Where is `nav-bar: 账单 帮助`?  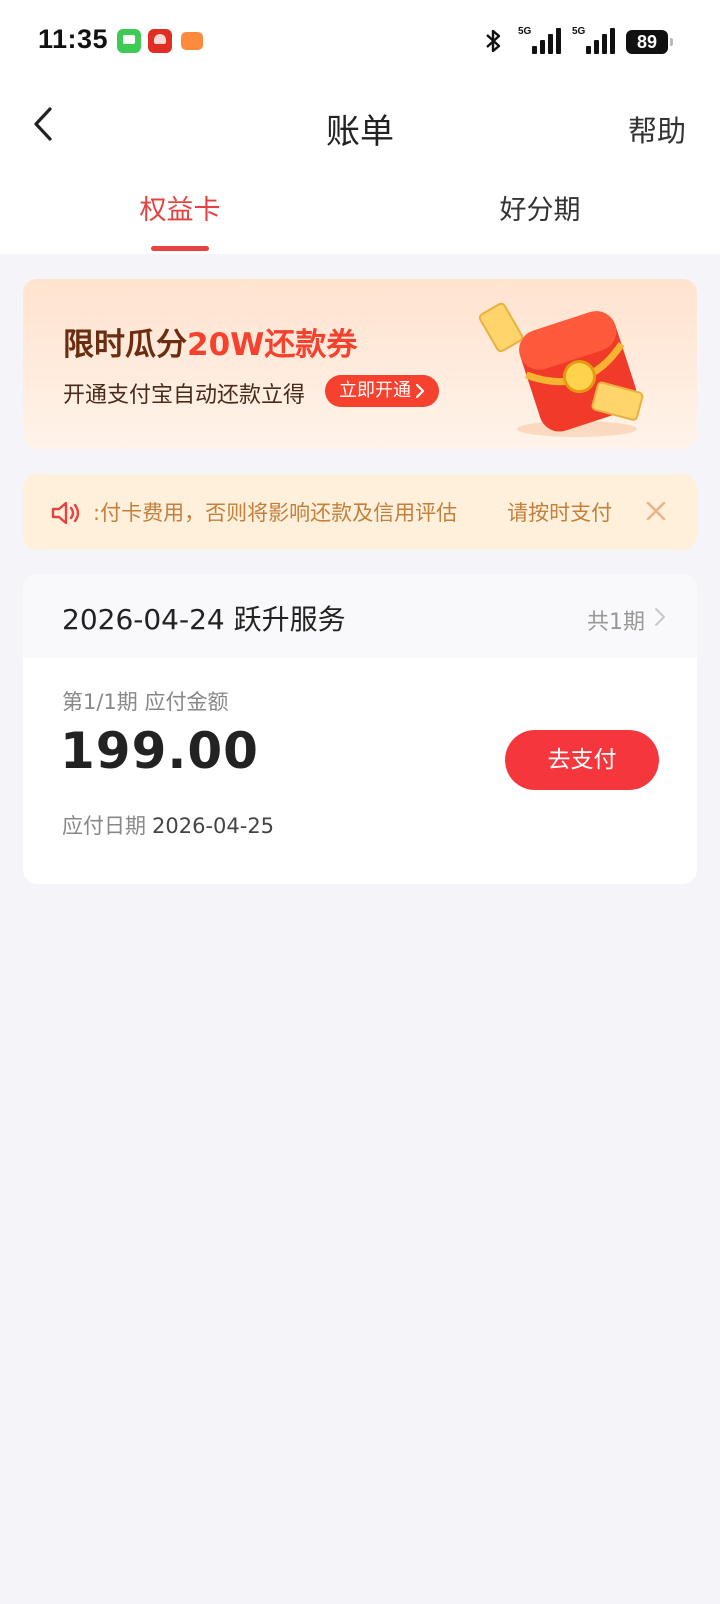
nav-bar: 账单 帮助 is located at coordinates (360, 125).